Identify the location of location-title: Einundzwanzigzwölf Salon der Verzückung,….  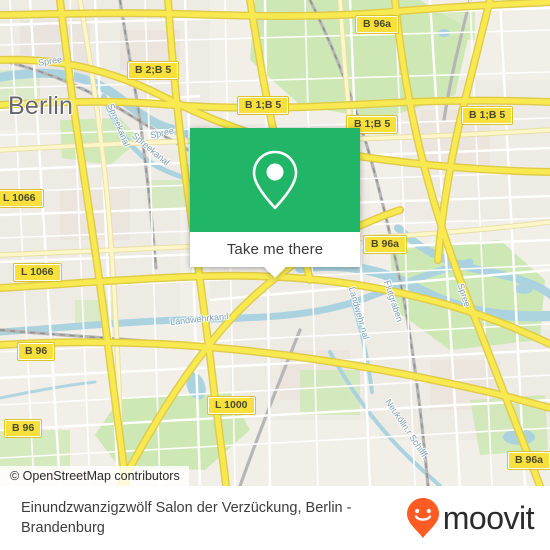
(186, 518).